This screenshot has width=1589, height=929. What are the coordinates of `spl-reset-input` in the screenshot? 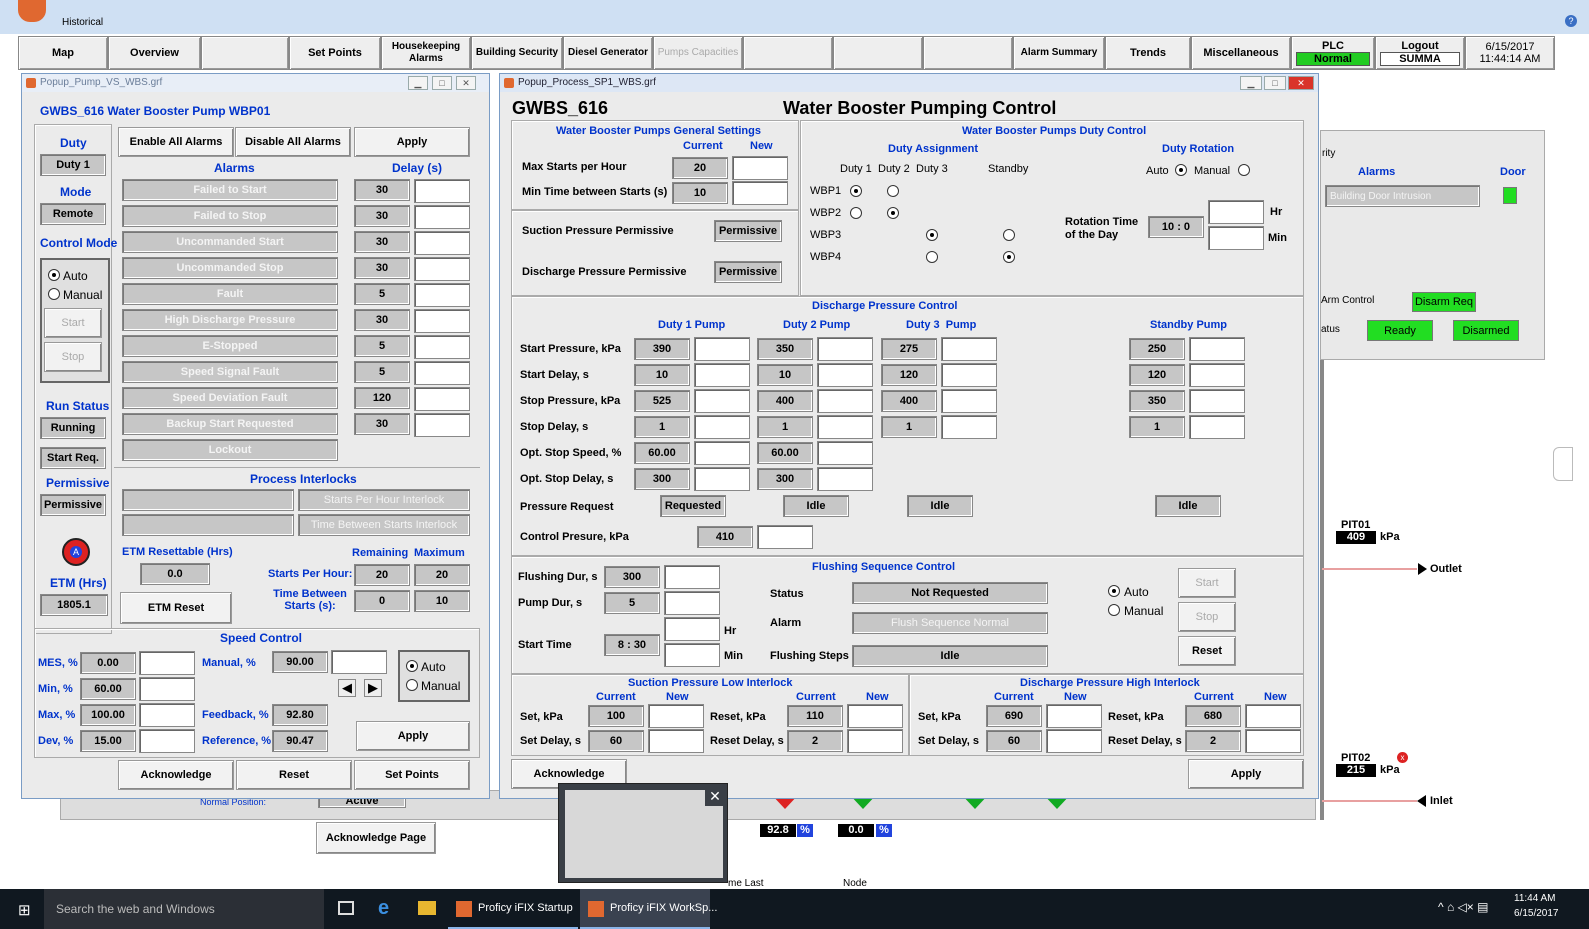 It's located at (875, 716).